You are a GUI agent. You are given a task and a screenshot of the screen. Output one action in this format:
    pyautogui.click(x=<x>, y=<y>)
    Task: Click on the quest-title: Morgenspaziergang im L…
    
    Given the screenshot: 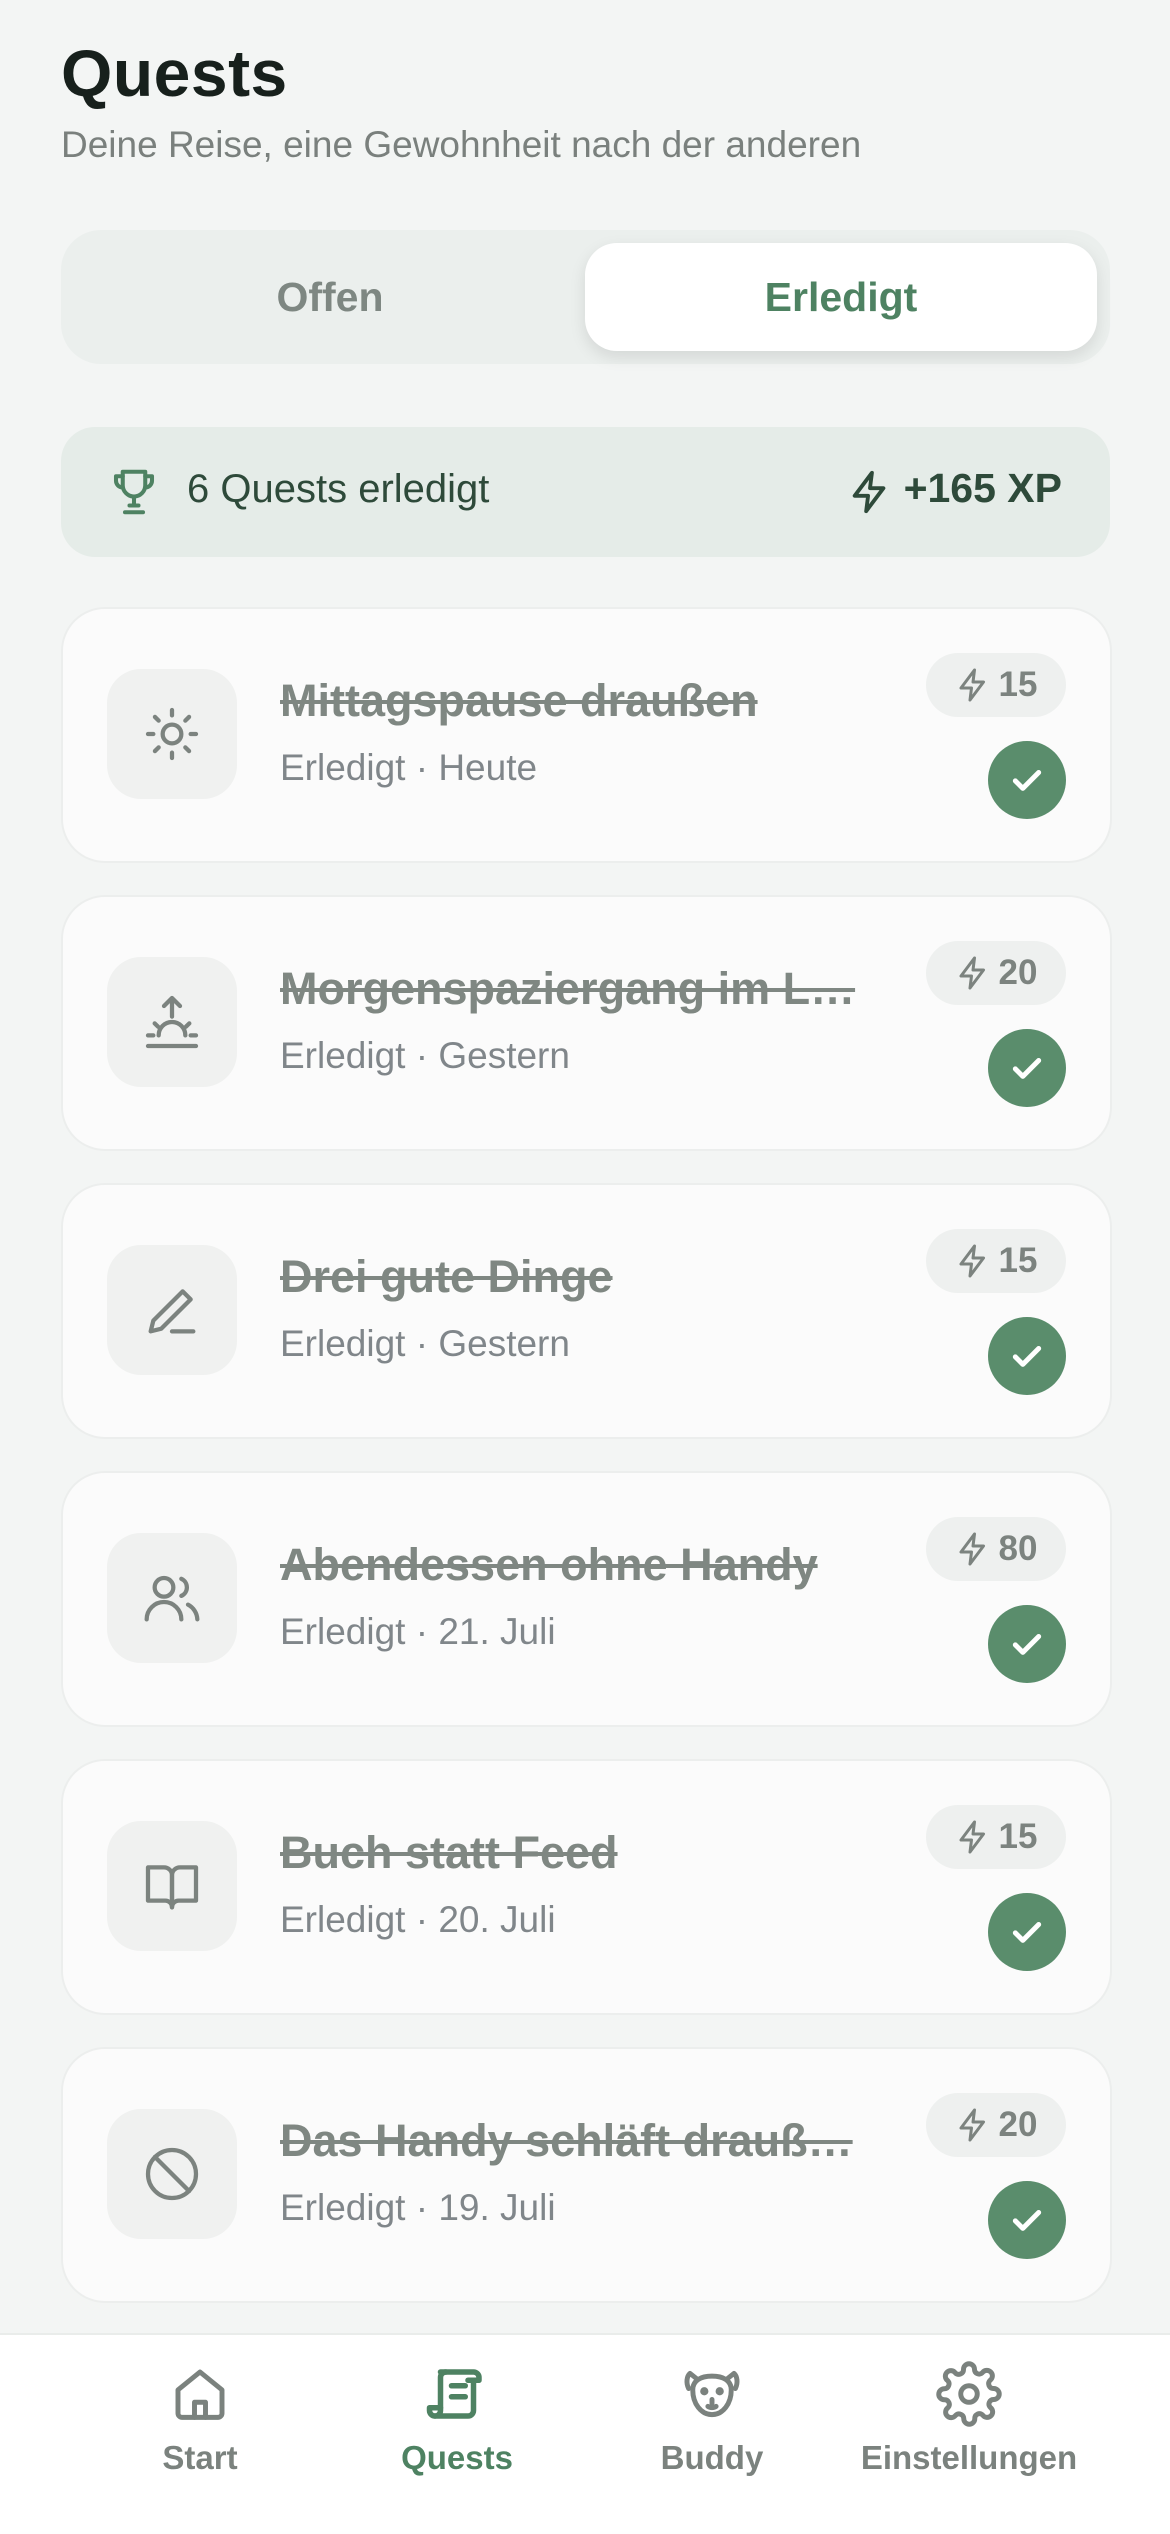 What is the action you would take?
    pyautogui.click(x=568, y=988)
    